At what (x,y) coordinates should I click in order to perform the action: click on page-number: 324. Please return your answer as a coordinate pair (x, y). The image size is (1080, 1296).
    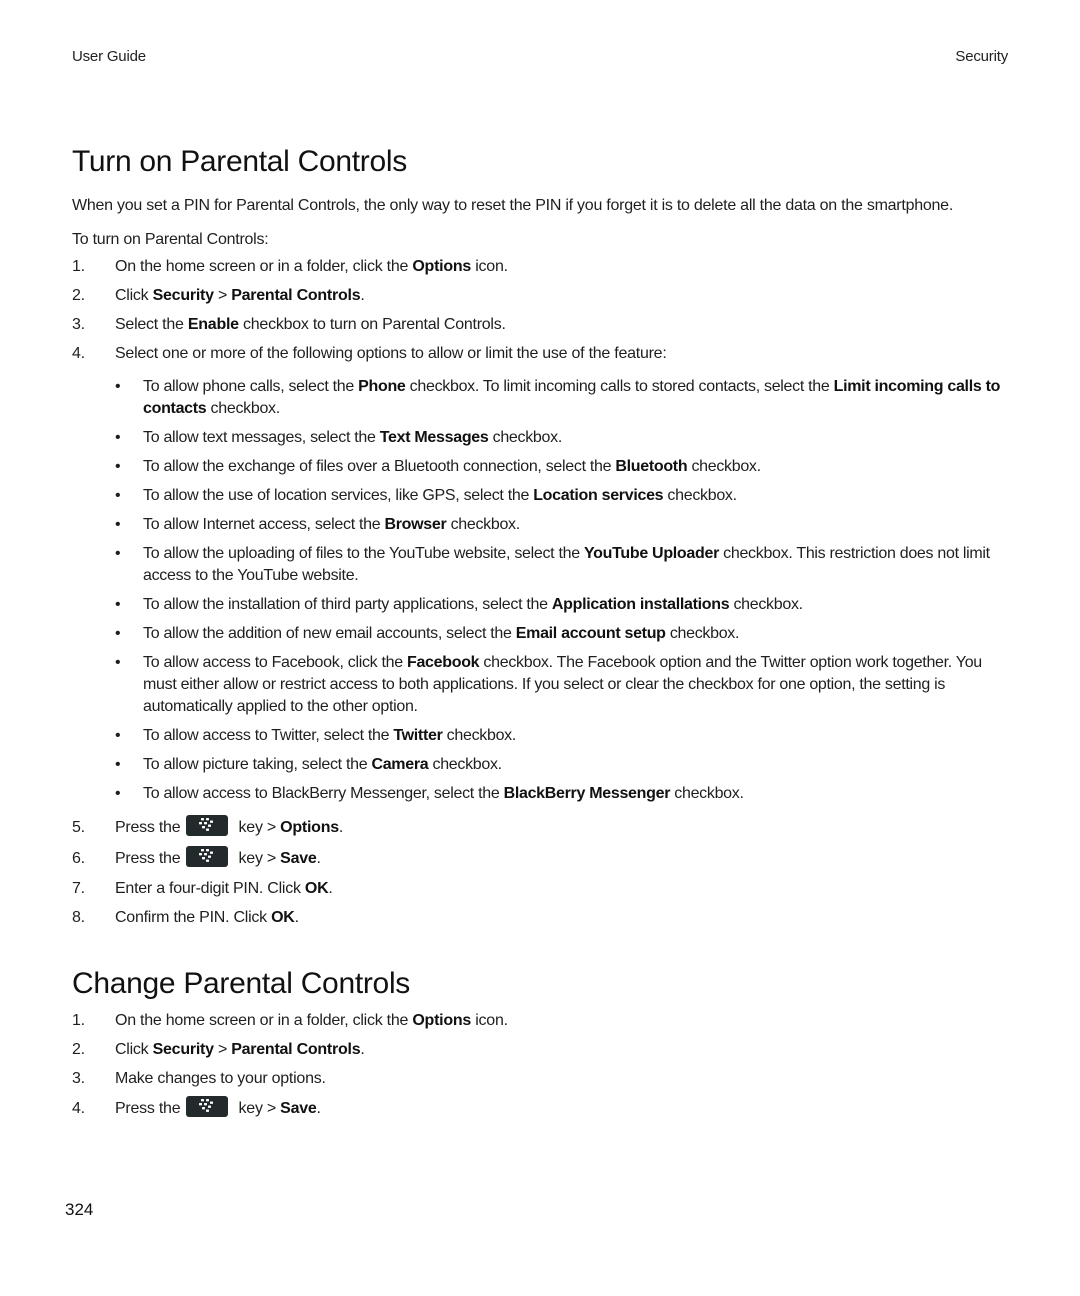
    Looking at the image, I should click on (79, 1209).